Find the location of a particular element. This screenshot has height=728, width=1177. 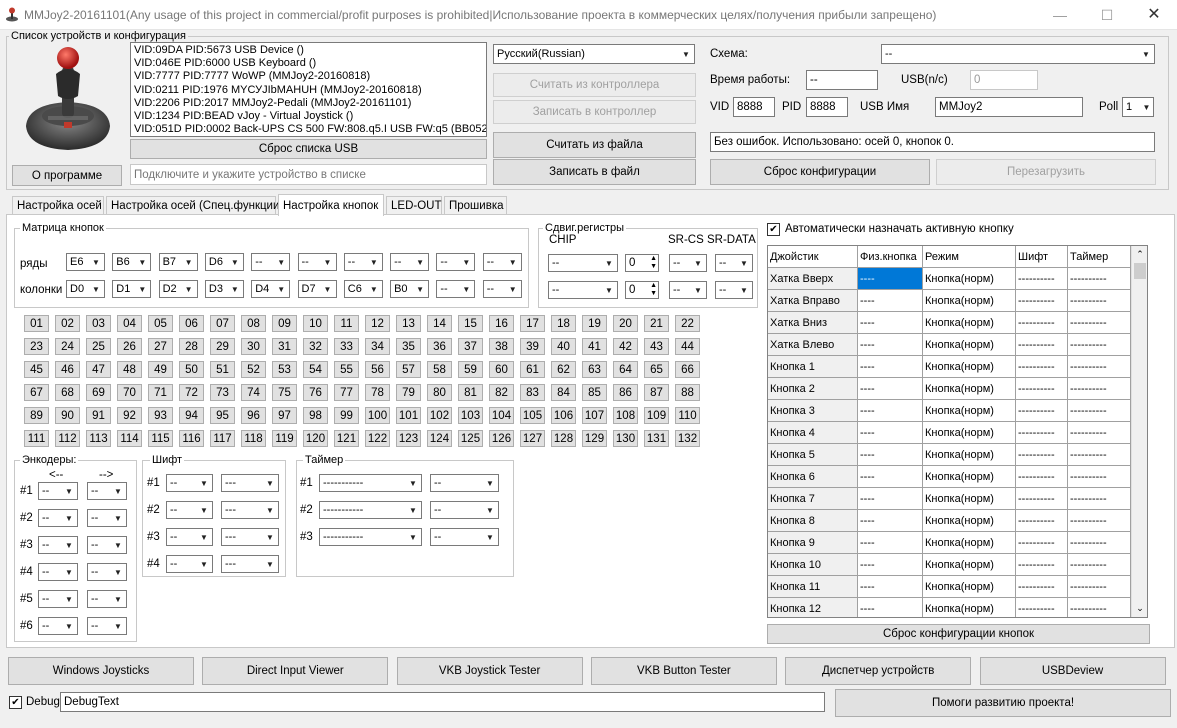

vid-field: 8888 is located at coordinates (754, 107).